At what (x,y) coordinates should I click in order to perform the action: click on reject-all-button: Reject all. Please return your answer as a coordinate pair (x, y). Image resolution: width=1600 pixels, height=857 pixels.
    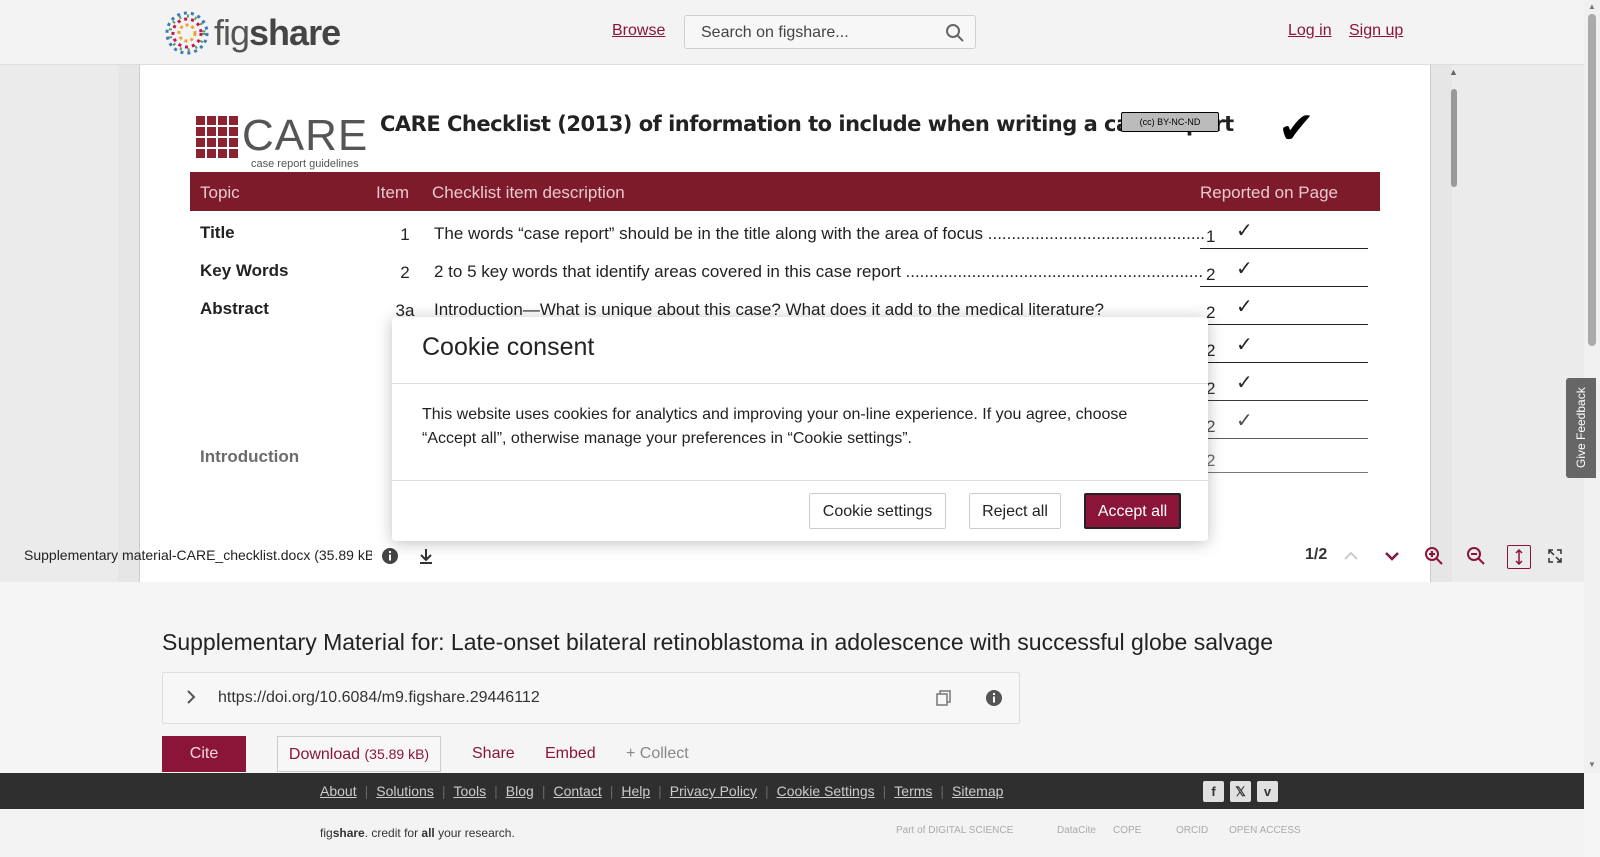
    Looking at the image, I should click on (1015, 511).